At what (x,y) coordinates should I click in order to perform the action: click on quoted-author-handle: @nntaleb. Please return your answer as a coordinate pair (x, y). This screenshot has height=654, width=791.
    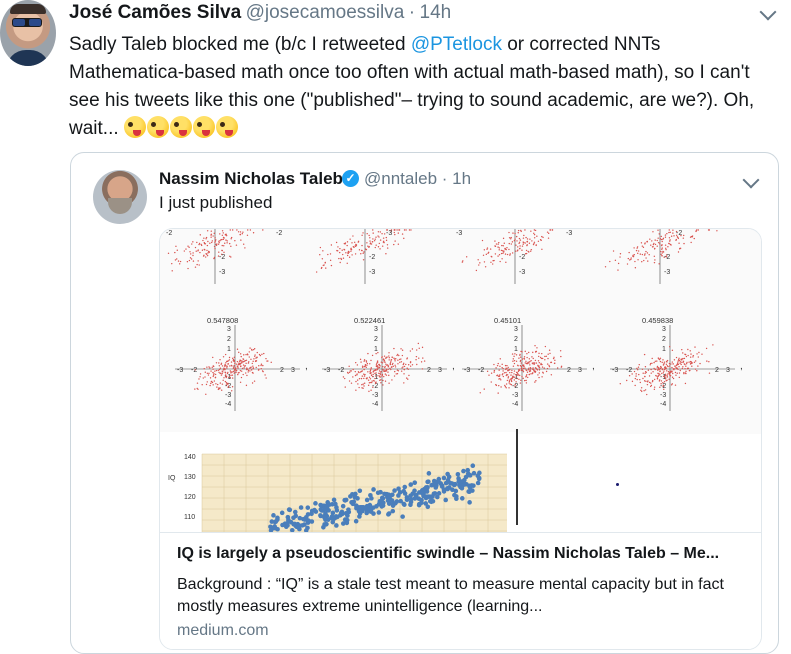
    Looking at the image, I should click on (400, 178).